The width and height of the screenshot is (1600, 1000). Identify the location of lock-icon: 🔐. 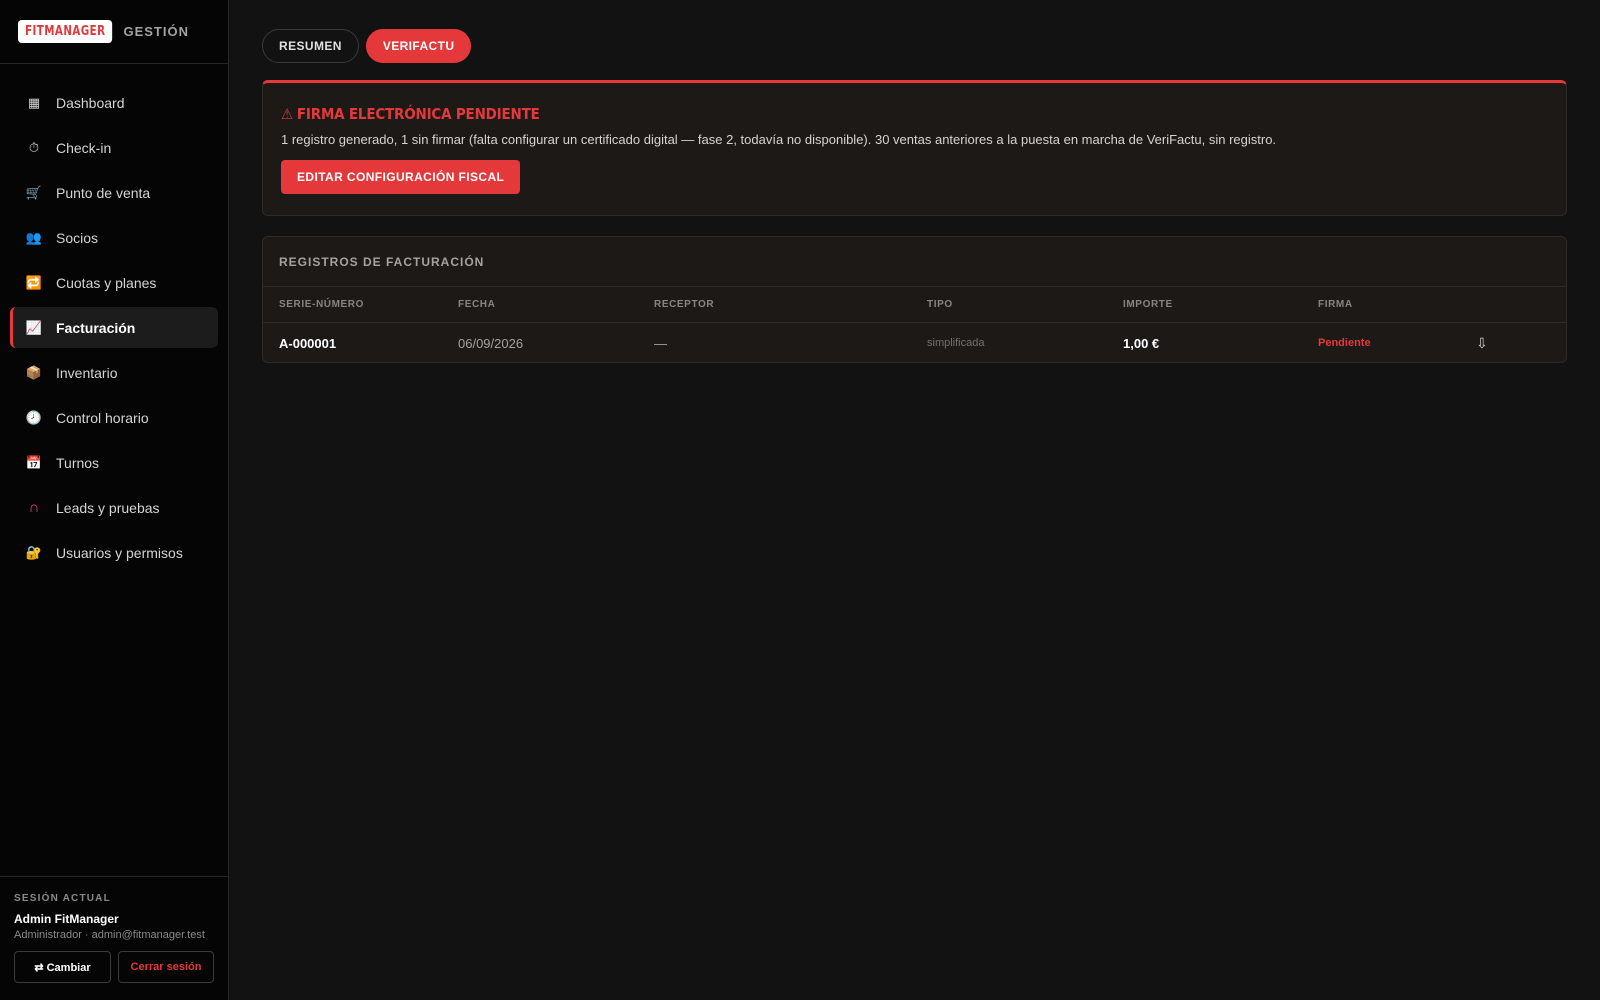
(34, 552).